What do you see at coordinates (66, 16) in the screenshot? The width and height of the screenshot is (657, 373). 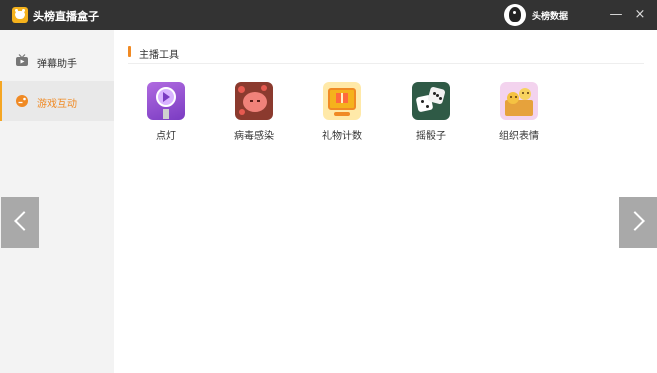 I see `app-title: 头榜直播盒子` at bounding box center [66, 16].